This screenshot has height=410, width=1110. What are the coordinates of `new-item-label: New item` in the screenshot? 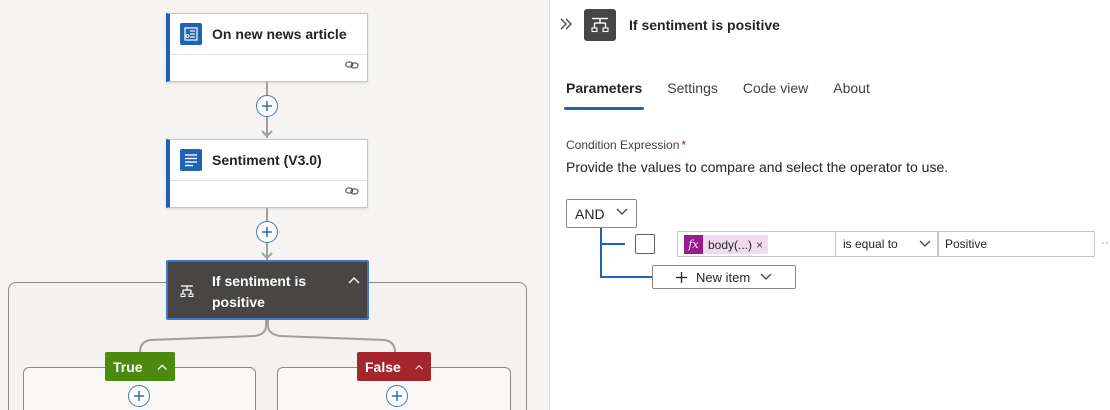 It's located at (723, 277).